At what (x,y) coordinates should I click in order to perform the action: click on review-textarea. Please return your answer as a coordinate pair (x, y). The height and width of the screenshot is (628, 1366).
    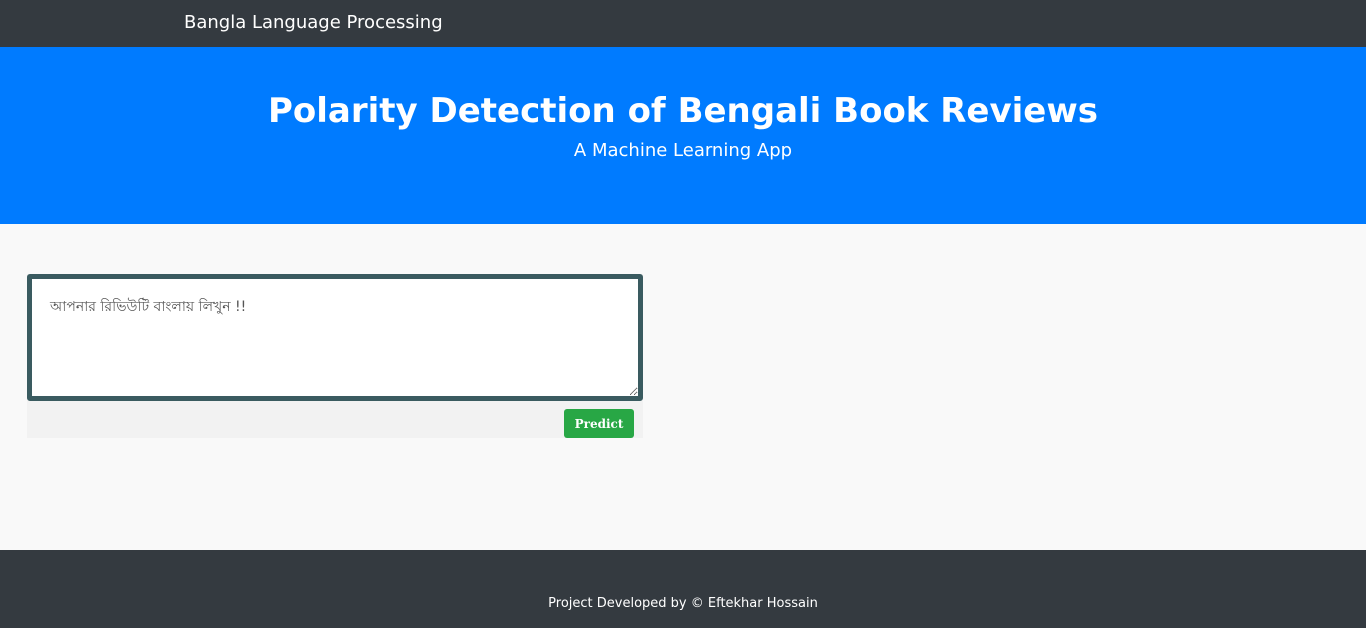
    Looking at the image, I should click on (335, 337).